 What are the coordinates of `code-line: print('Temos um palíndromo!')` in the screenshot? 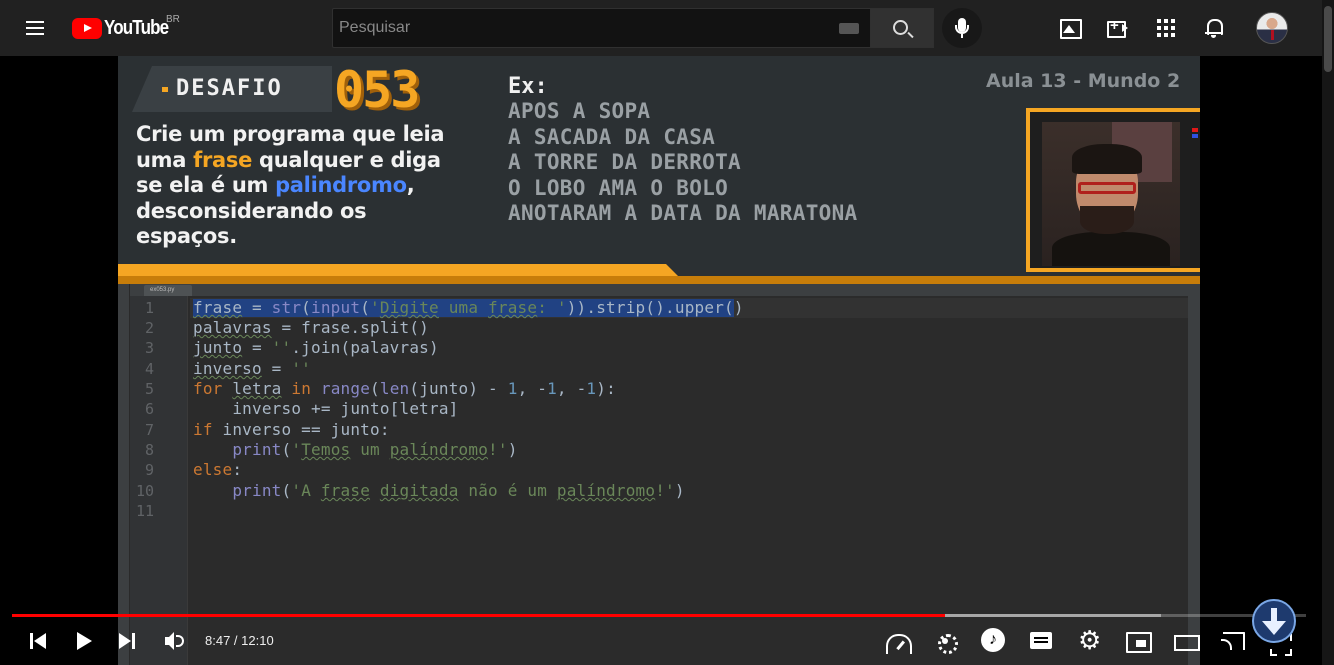 It's located at (375, 449).